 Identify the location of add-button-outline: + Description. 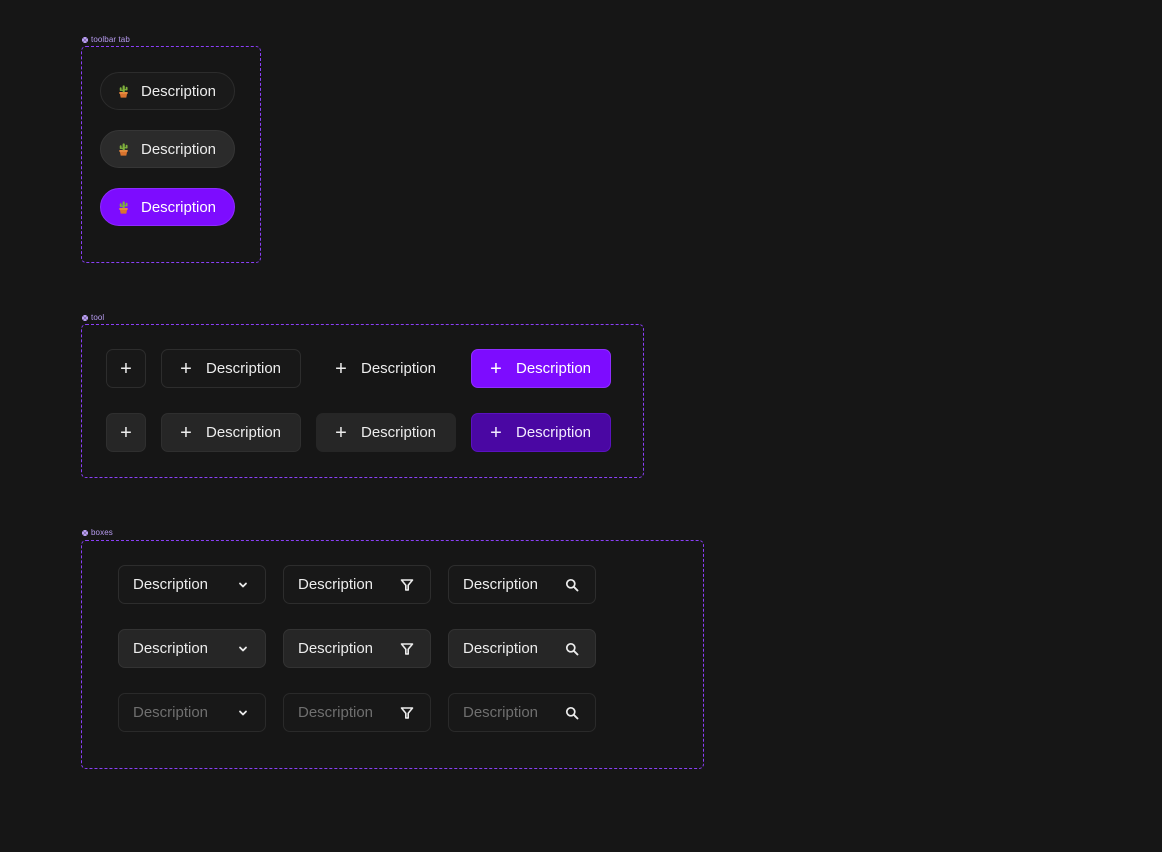
(231, 368).